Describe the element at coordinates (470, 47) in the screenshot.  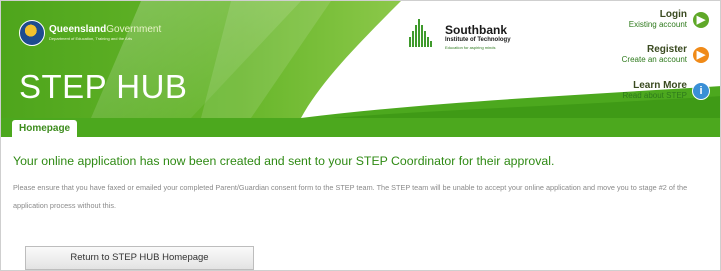
I see `southbank-tagline: Education for aspiring minds` at that location.